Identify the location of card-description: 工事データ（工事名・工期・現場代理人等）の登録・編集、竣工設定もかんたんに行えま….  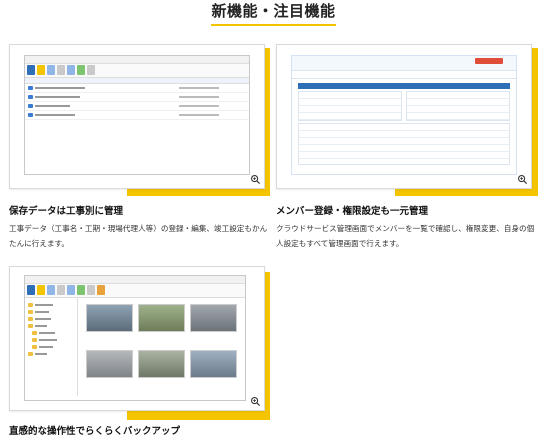
(138, 236).